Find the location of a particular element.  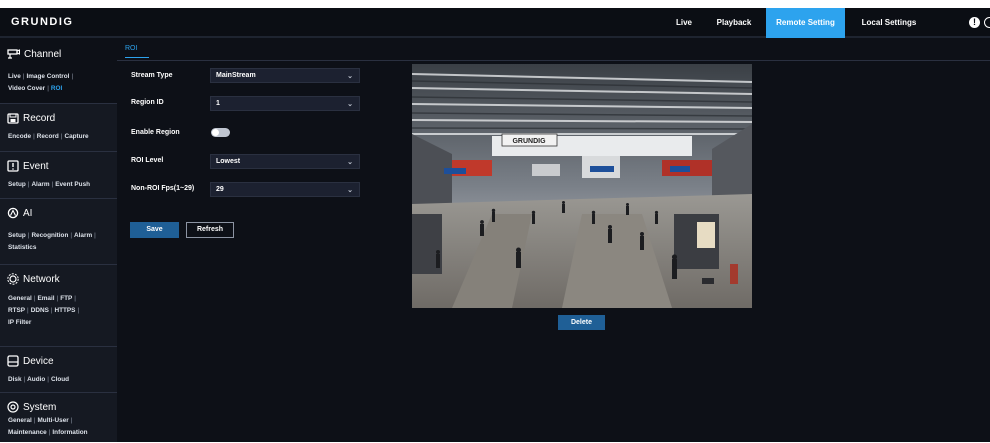

sidebar-header-network: Network is located at coordinates (33, 279).